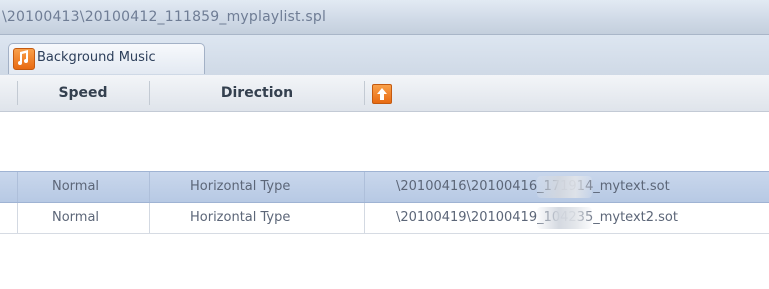 Image resolution: width=769 pixels, height=289 pixels. I want to click on column-header-speed: Speed, so click(83, 93).